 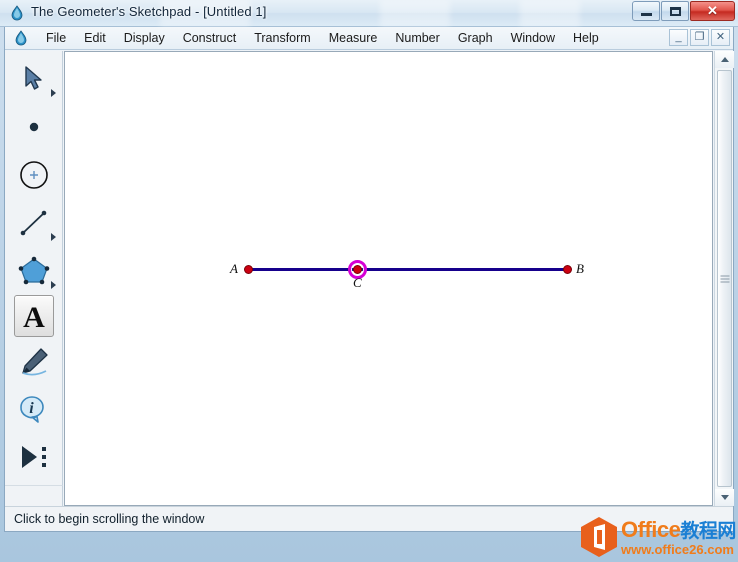 What do you see at coordinates (95, 38) in the screenshot?
I see `menu-edit: Edit` at bounding box center [95, 38].